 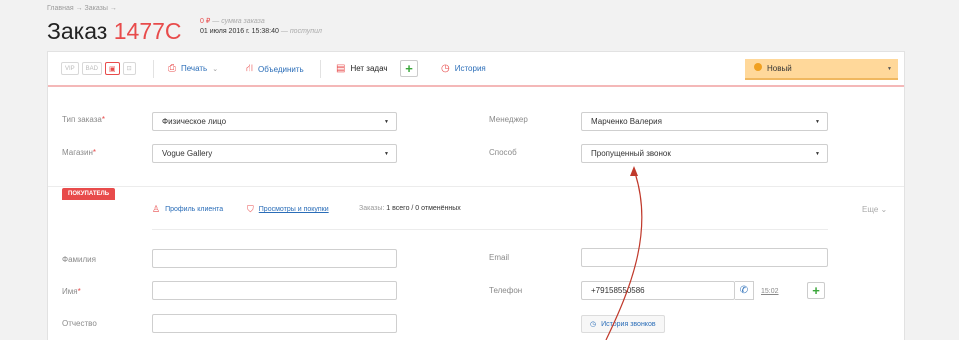 I want to click on status-value: Новый, so click(x=779, y=68).